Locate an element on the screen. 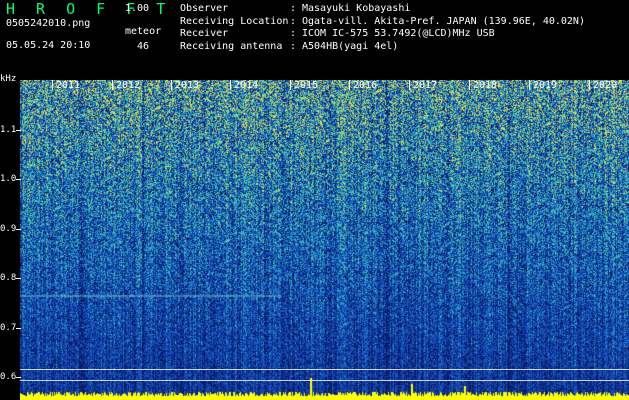 This screenshot has height=400, width=629. y-tick-label: 0.7 is located at coordinates (8, 328).